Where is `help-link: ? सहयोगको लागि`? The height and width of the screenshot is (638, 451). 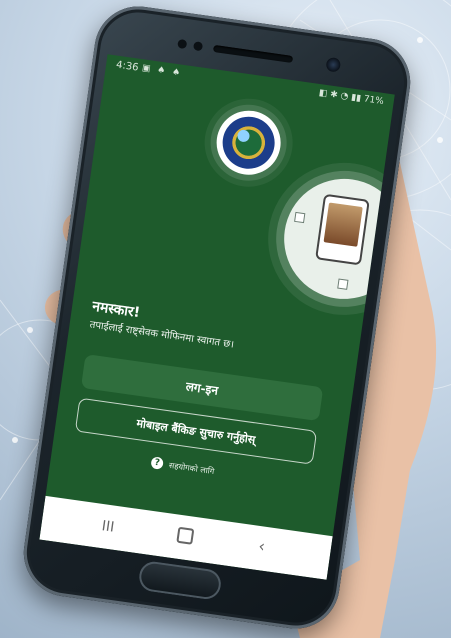 help-link: ? सहयोगको लागि is located at coordinates (182, 466).